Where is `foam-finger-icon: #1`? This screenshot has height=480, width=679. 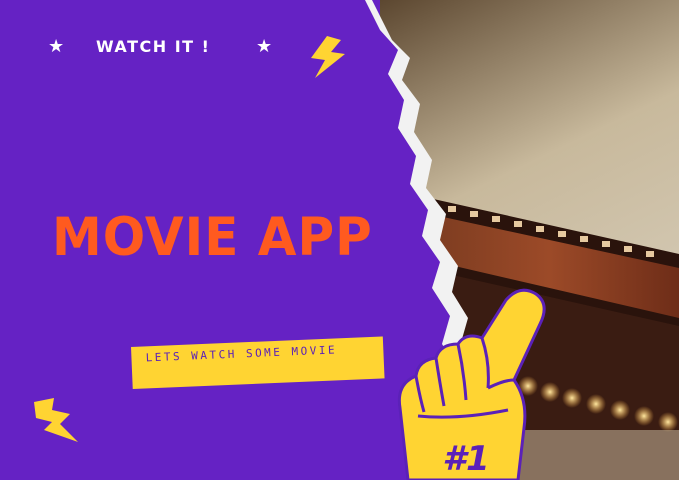 foam-finger-icon: #1 is located at coordinates (471, 384).